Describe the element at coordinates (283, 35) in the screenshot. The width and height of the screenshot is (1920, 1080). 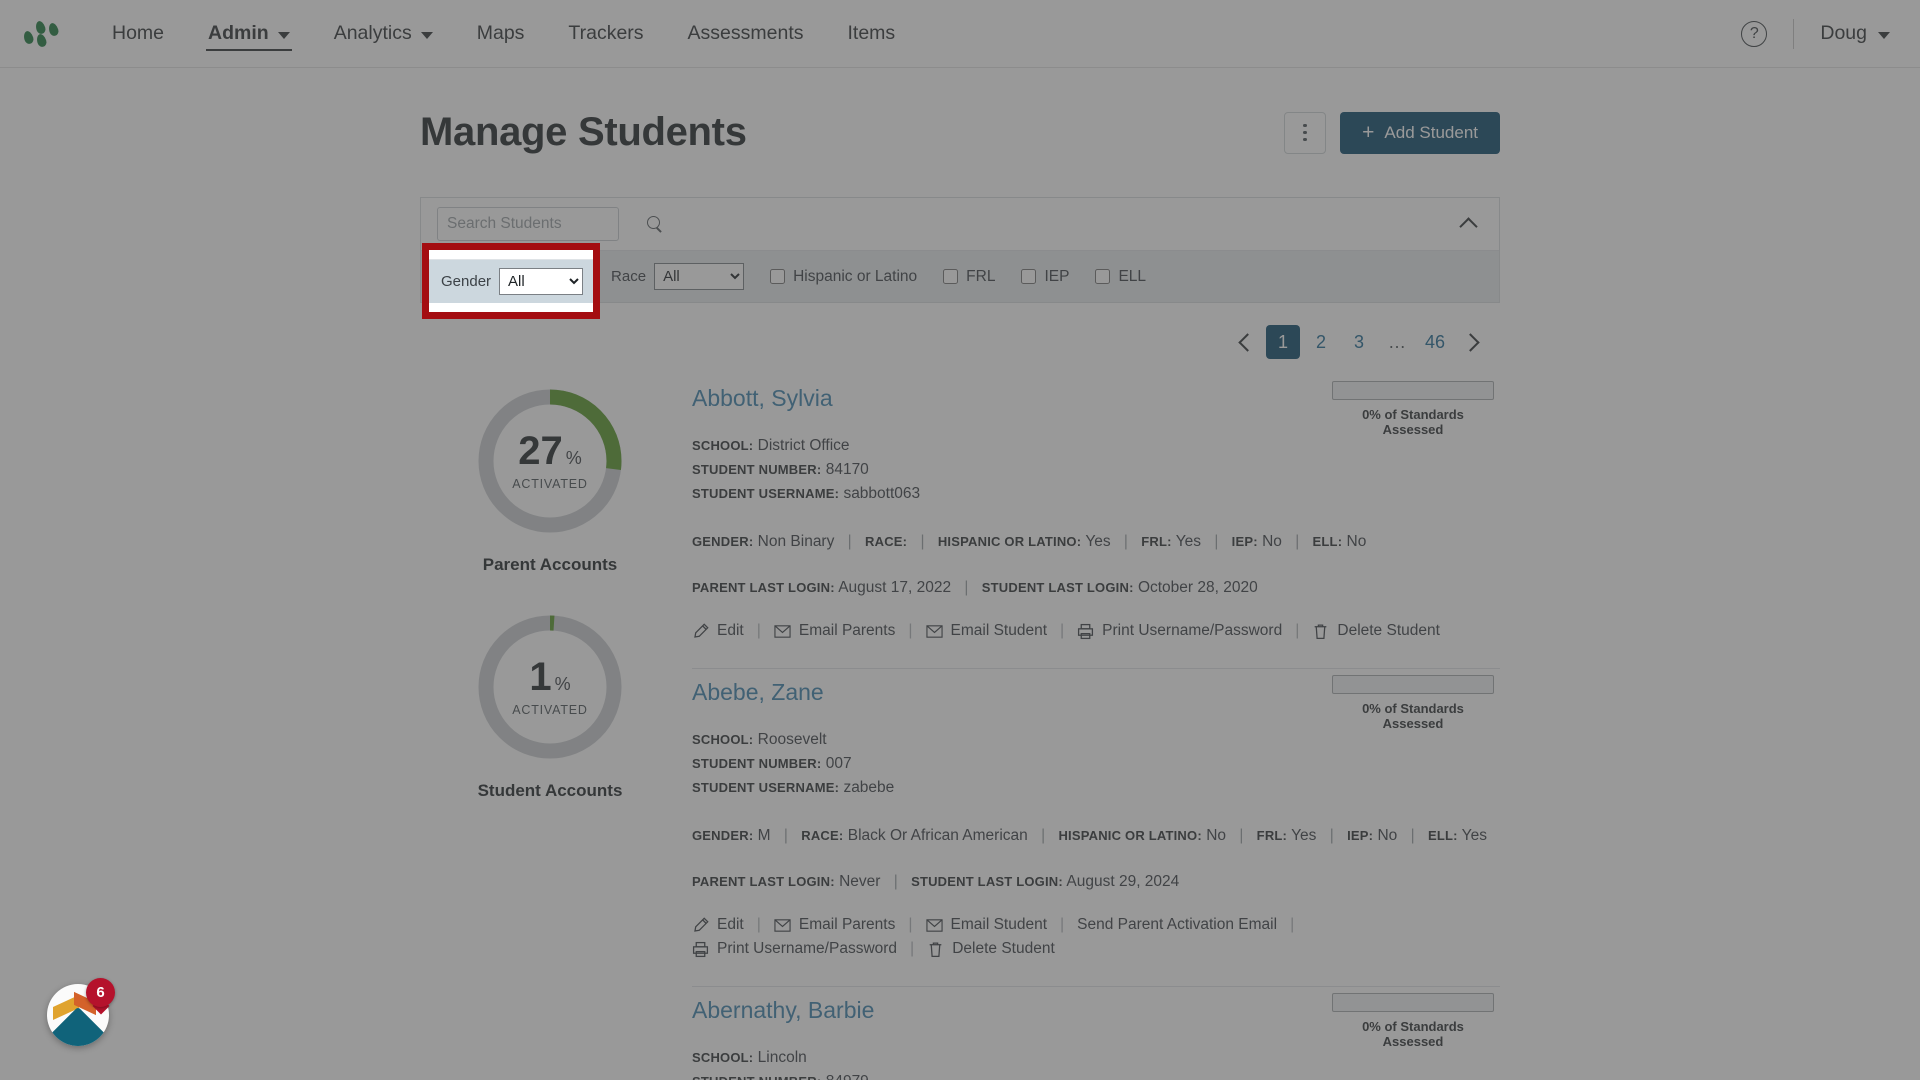
I see `chevron-down-icon` at that location.